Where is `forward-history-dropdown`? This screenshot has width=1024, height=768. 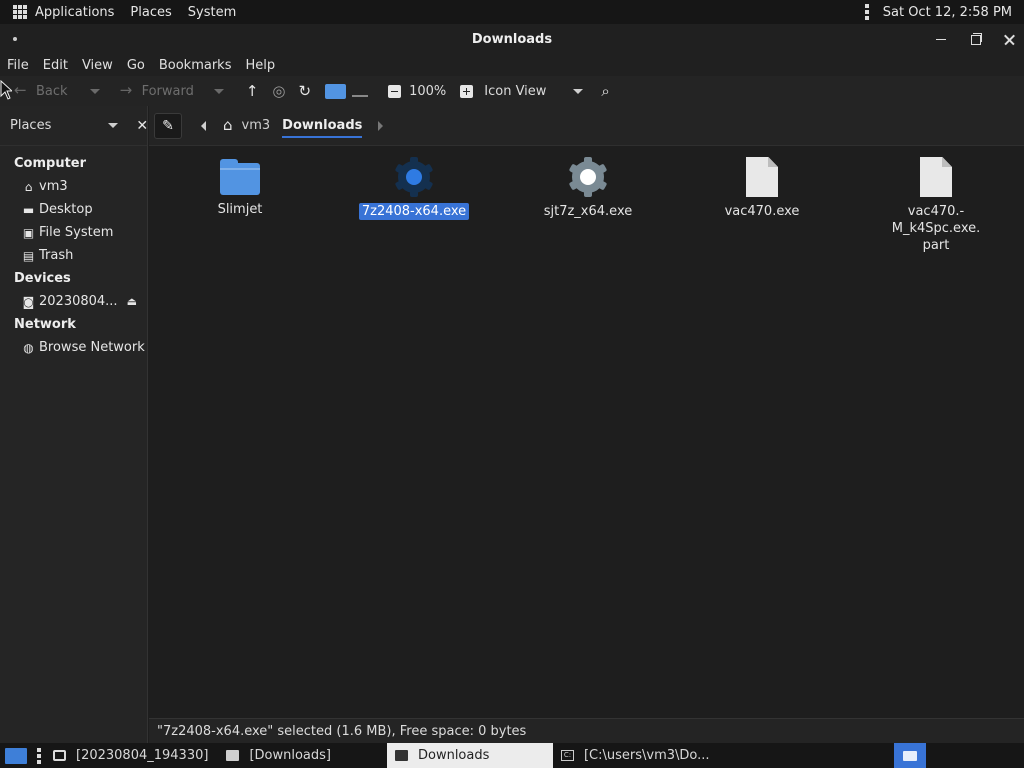 forward-history-dropdown is located at coordinates (218, 91).